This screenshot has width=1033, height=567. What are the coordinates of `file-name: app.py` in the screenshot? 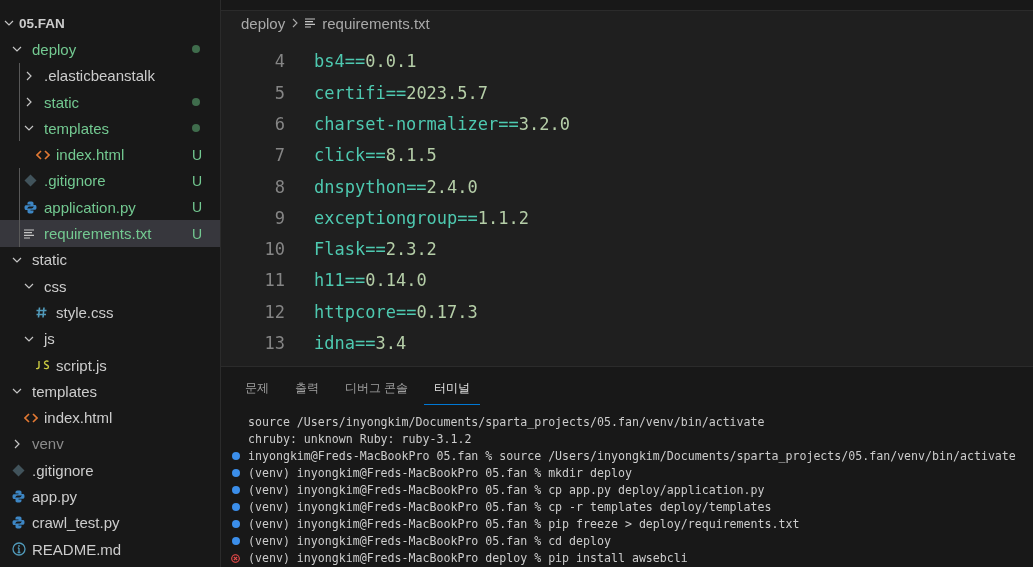 It's located at (55, 496).